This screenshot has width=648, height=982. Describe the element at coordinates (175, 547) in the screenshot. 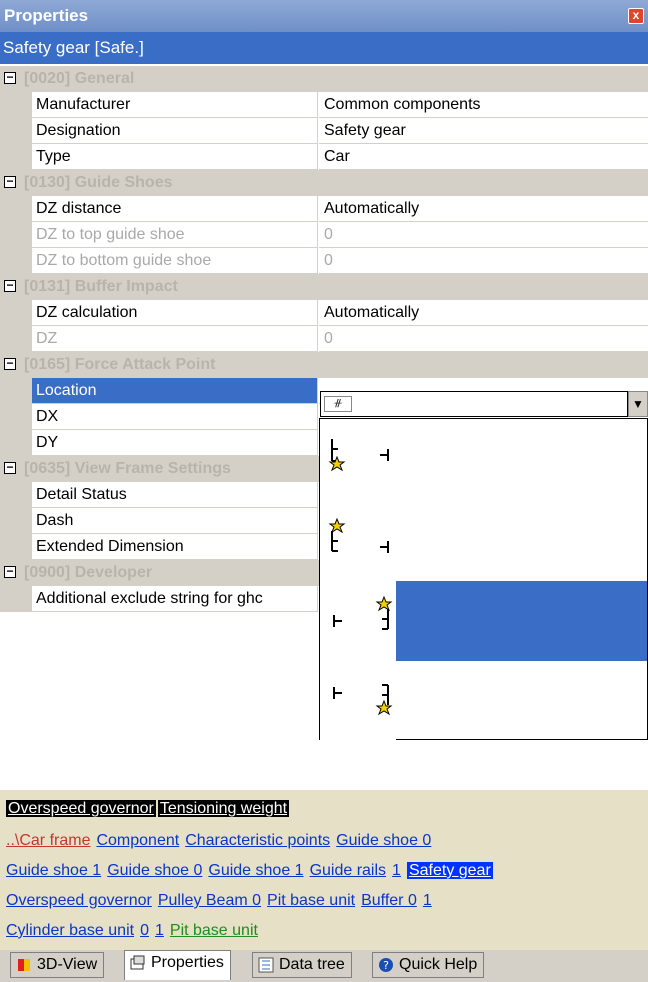

I see `property-name: Extended Dimension` at that location.